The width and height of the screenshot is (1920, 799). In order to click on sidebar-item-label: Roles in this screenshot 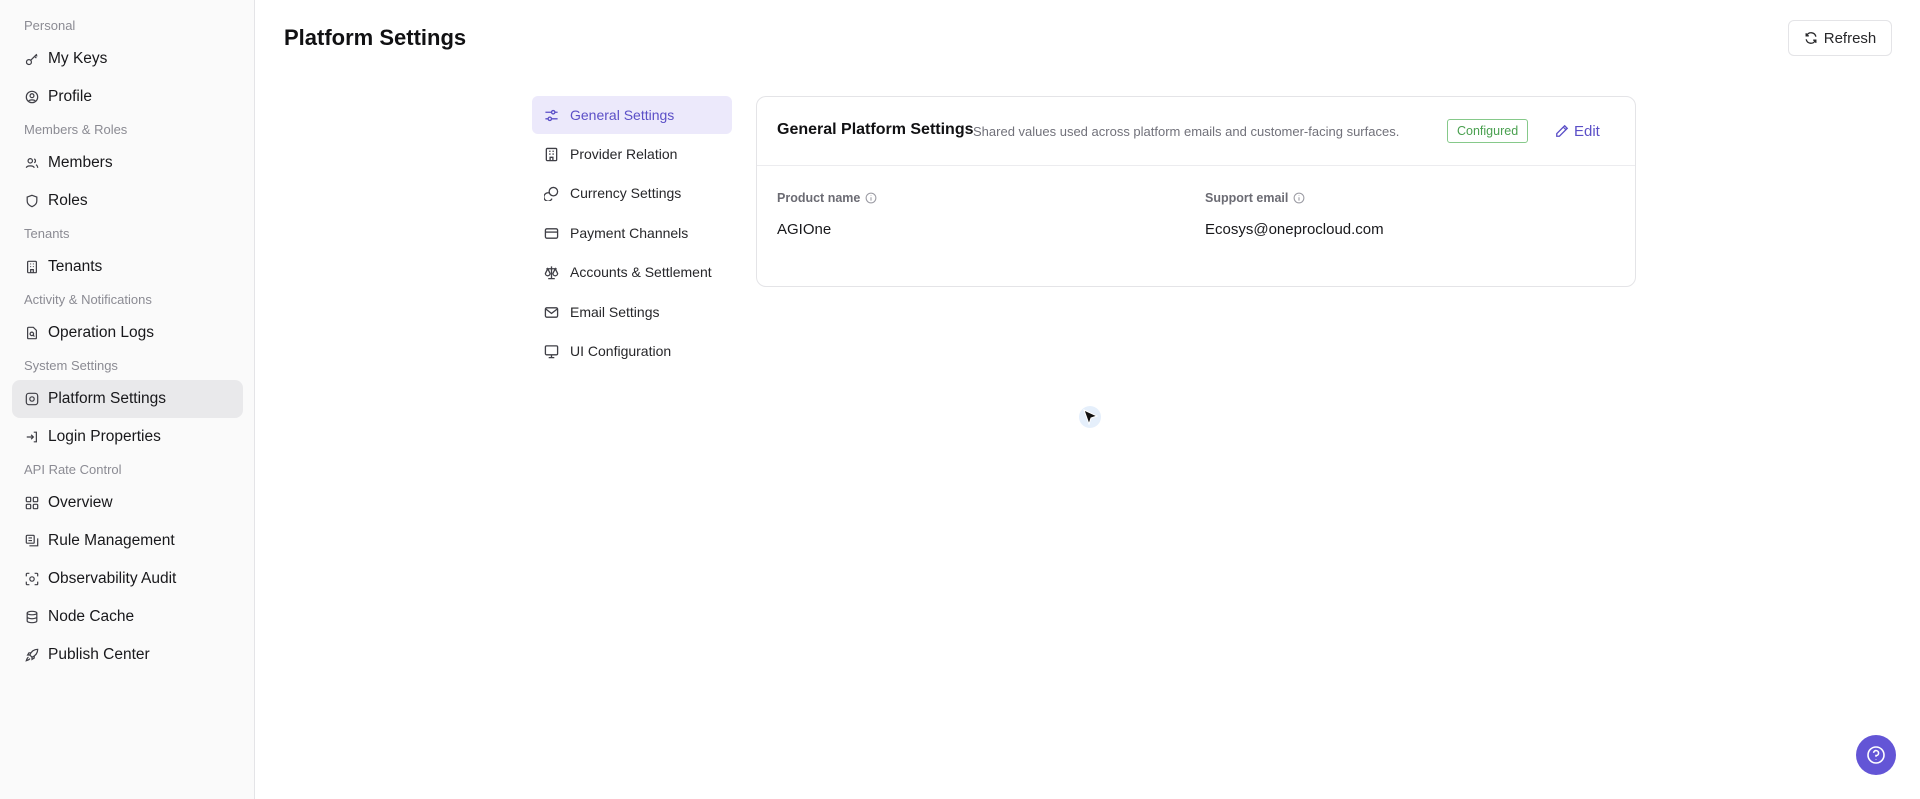, I will do `click(68, 200)`.